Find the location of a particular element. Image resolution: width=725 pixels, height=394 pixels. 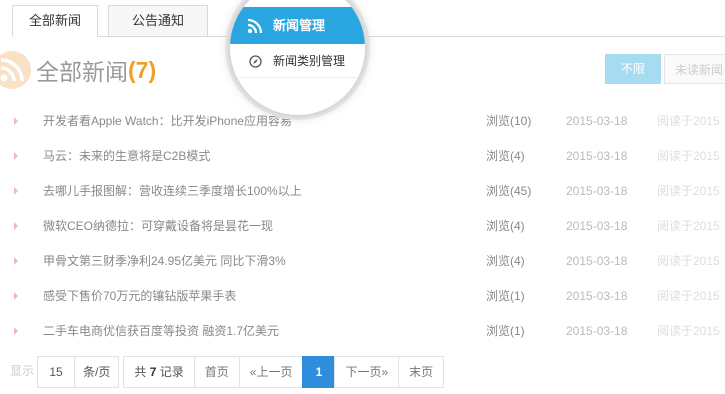

news-title-link: 微软CEO纳德拉：可穿戴设备将是昙花一现 is located at coordinates (158, 226).